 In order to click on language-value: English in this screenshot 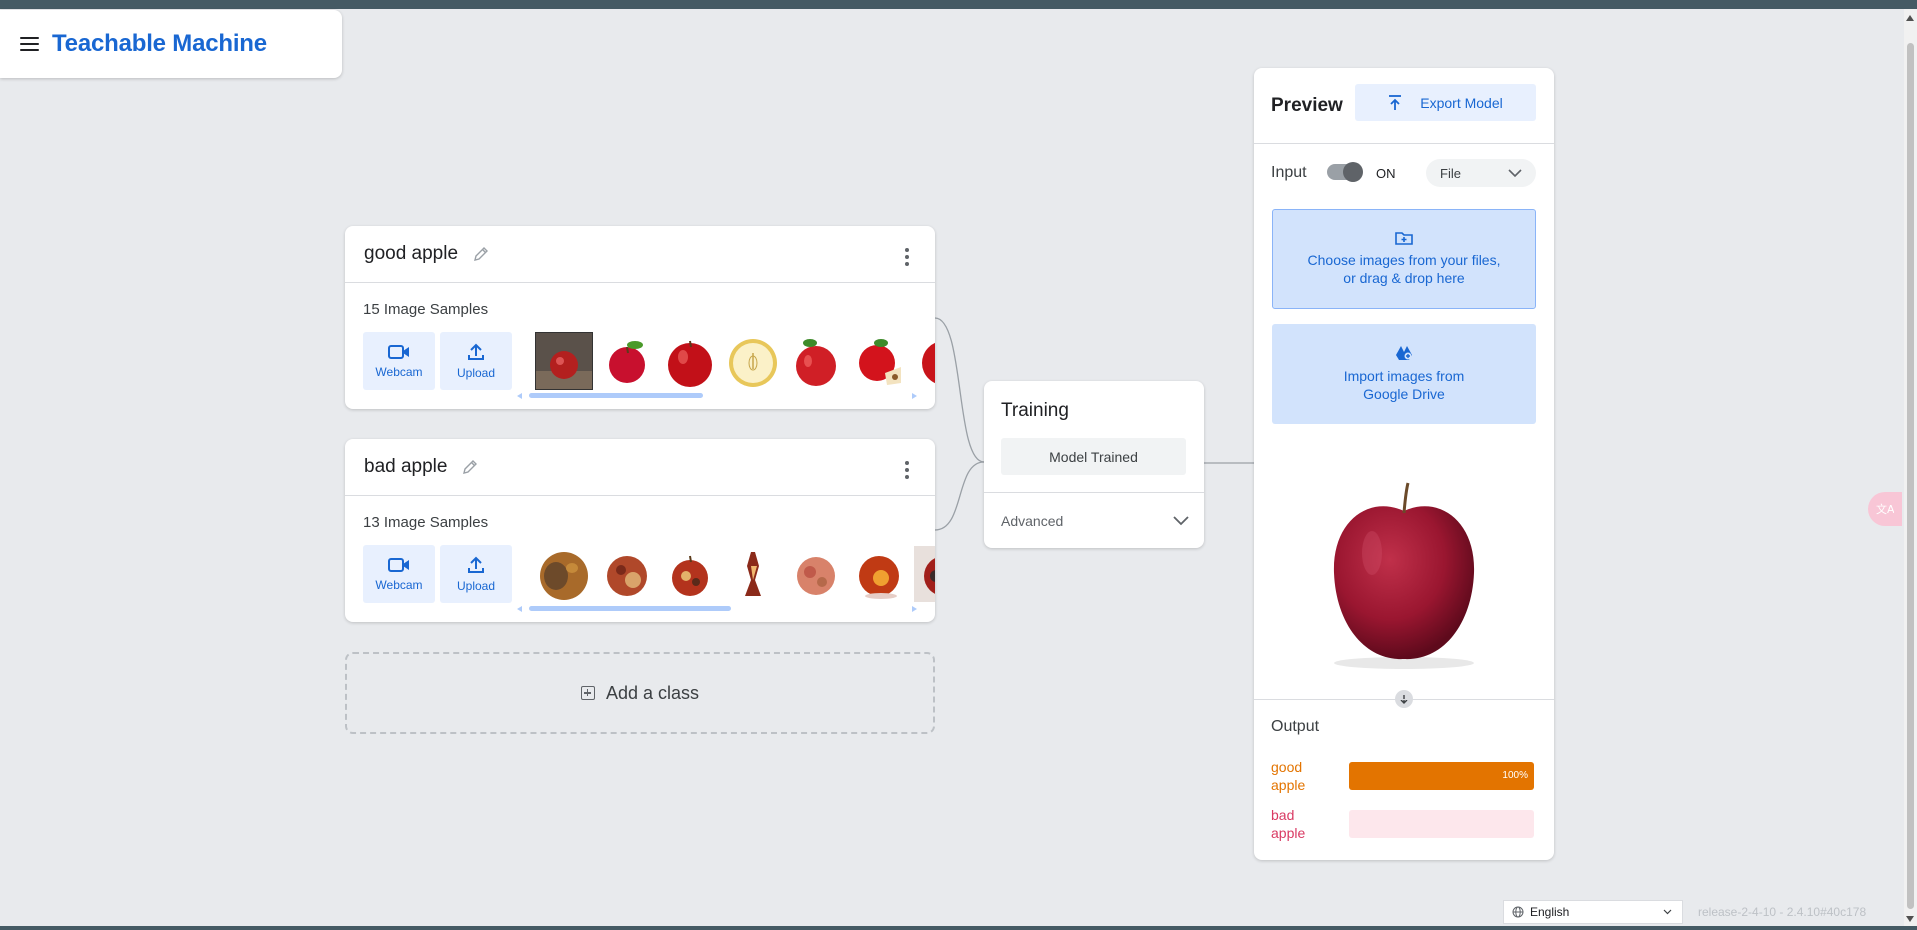, I will do `click(1550, 912)`.